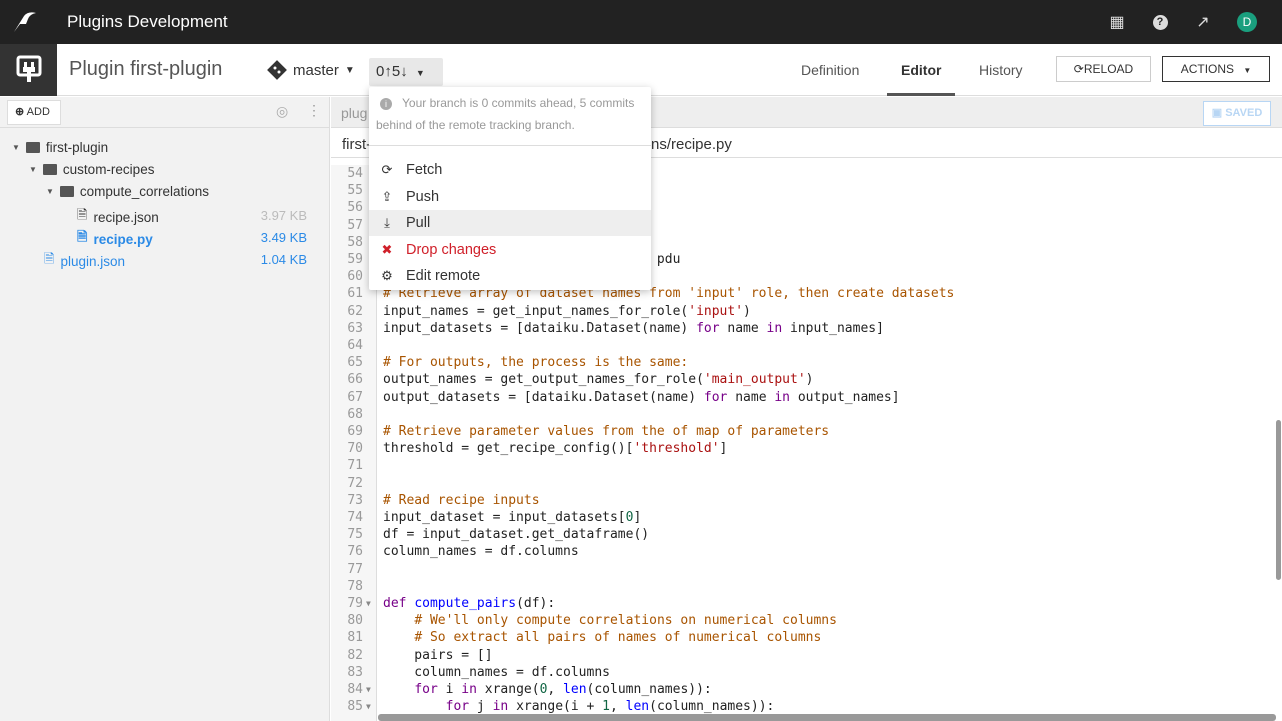  What do you see at coordinates (147, 22) in the screenshot?
I see `project-title: Plugins Development` at bounding box center [147, 22].